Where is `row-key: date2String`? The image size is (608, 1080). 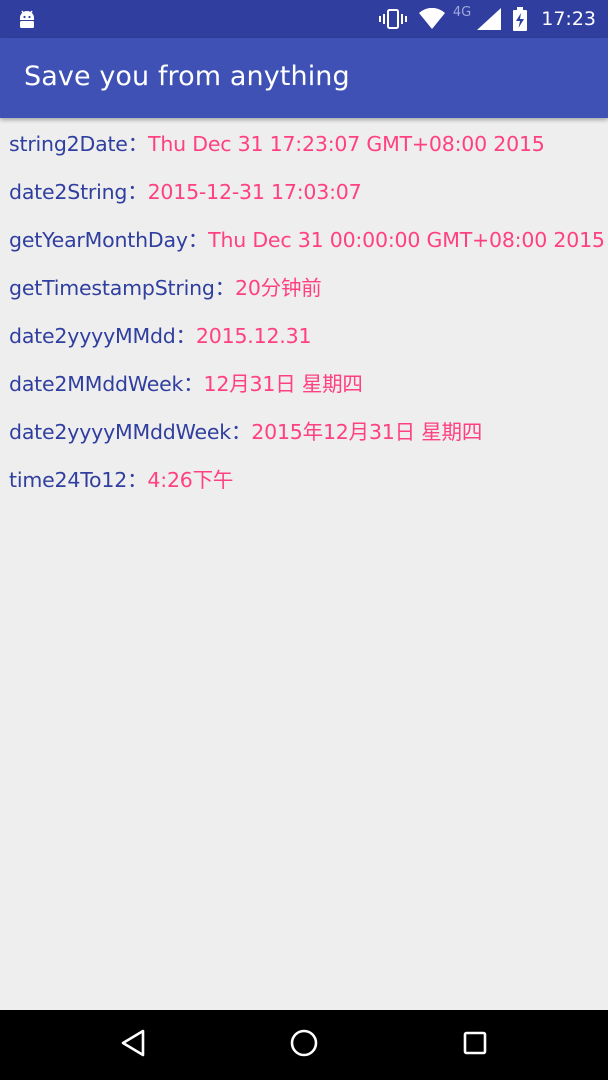
row-key: date2String is located at coordinates (68, 192).